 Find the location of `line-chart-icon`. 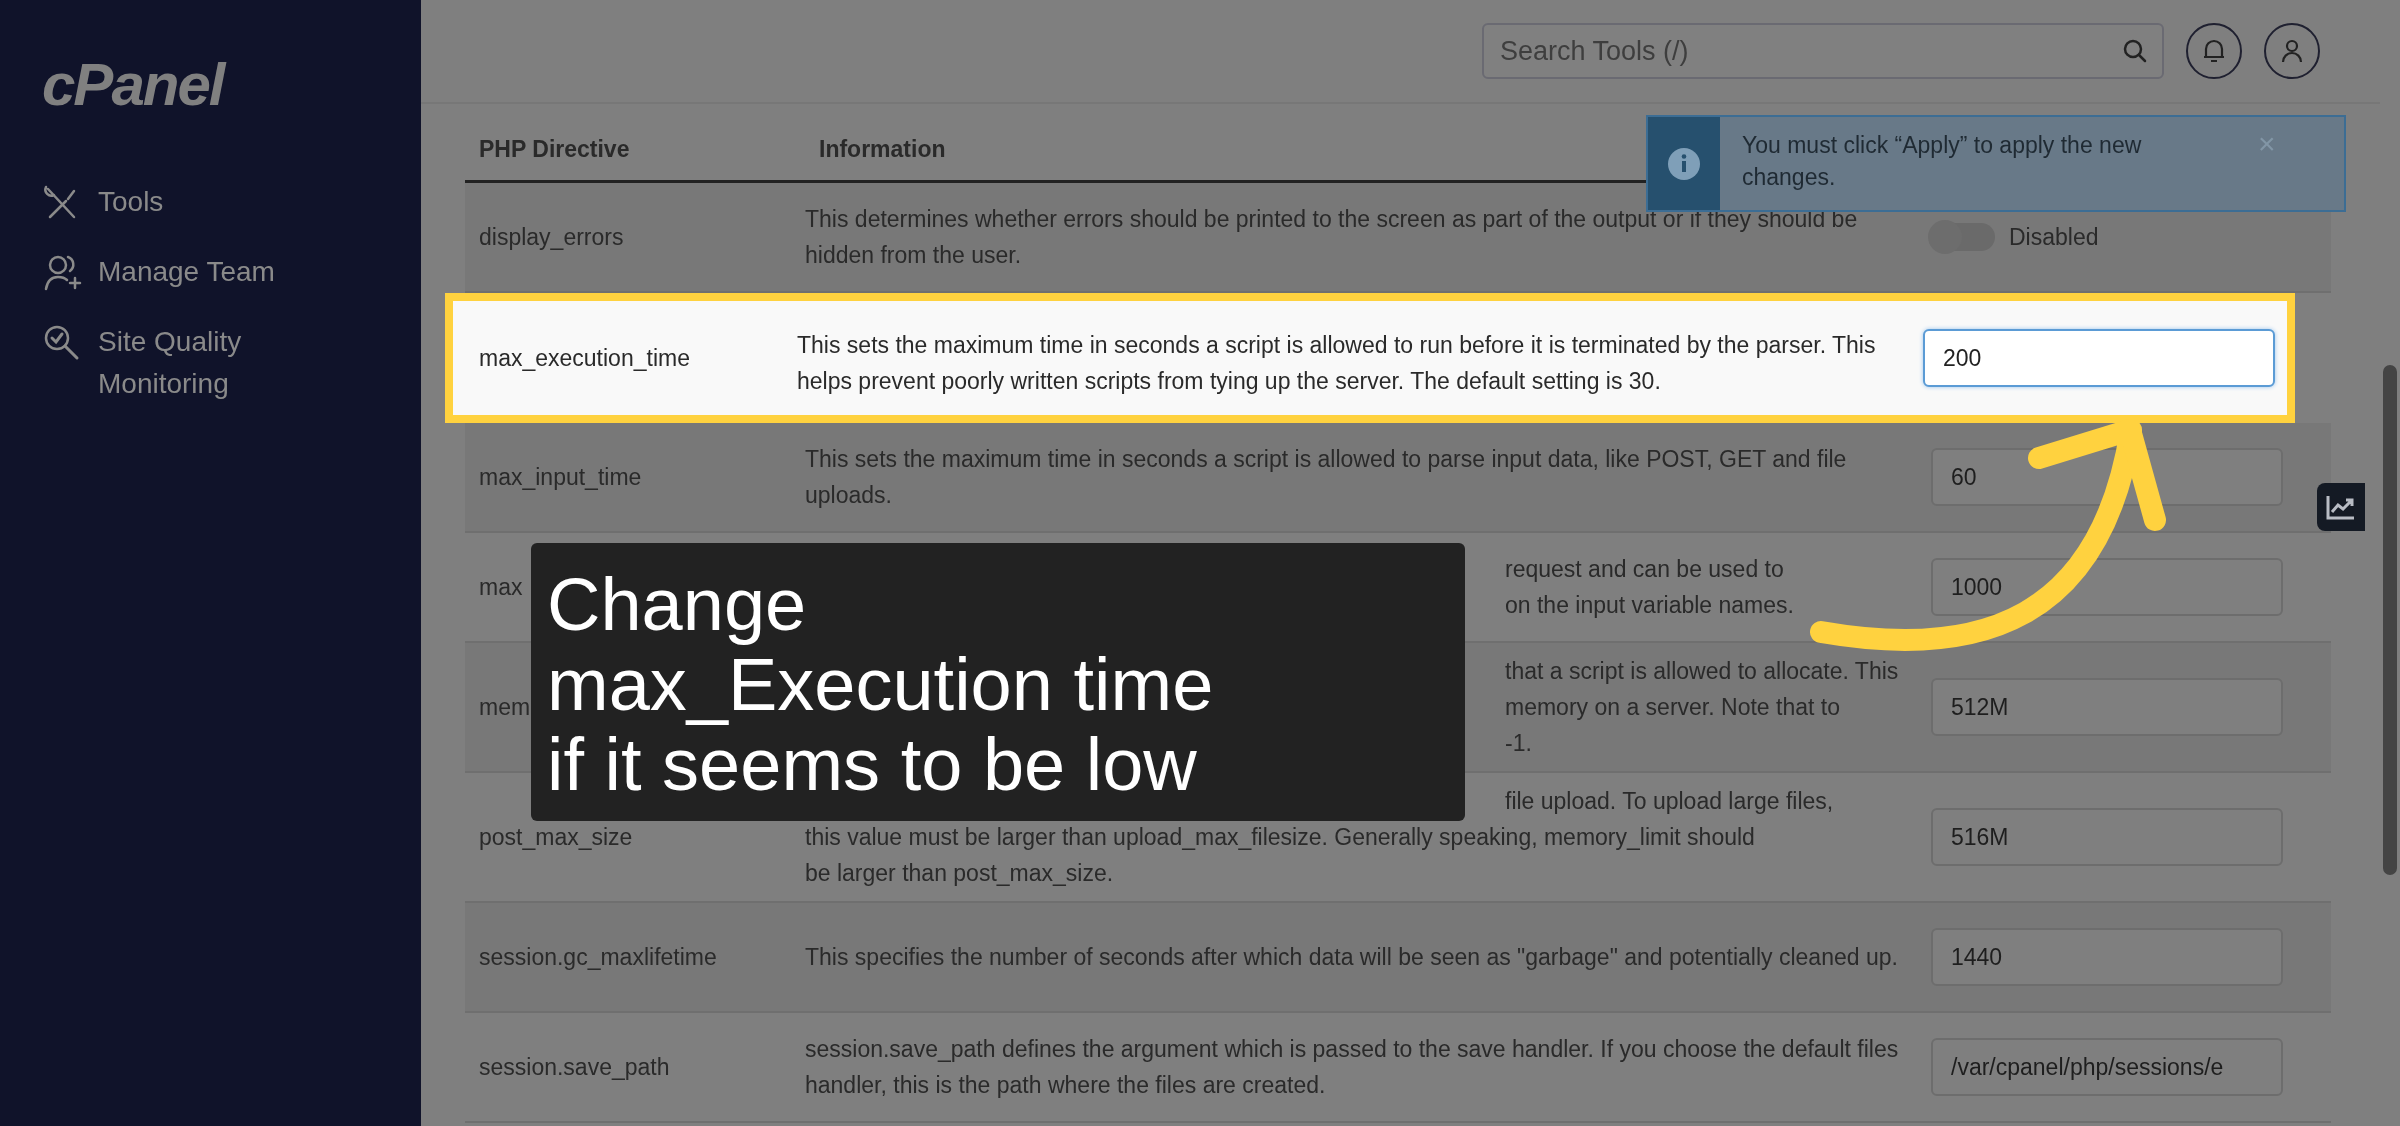

line-chart-icon is located at coordinates (2341, 507).